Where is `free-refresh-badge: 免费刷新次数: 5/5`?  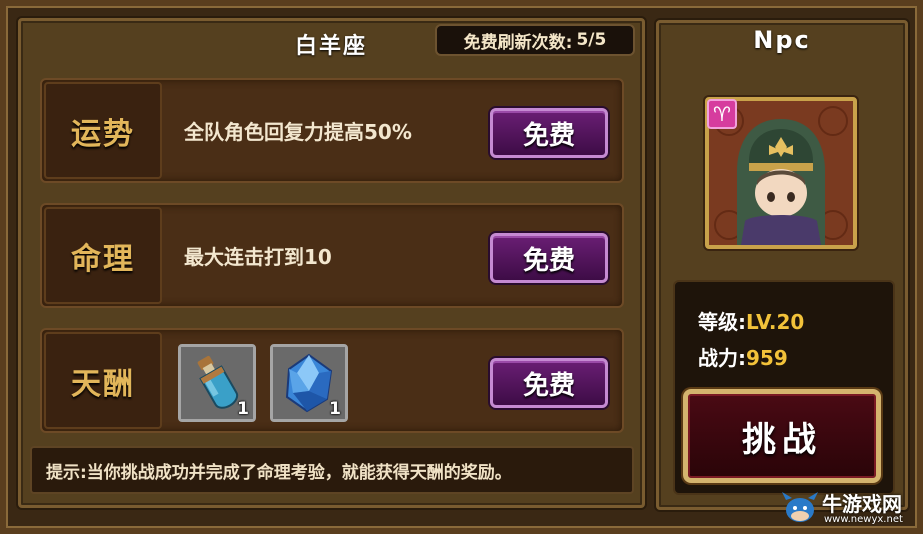
free-refresh-badge: 免费刷新次数: 5/5 is located at coordinates (535, 40).